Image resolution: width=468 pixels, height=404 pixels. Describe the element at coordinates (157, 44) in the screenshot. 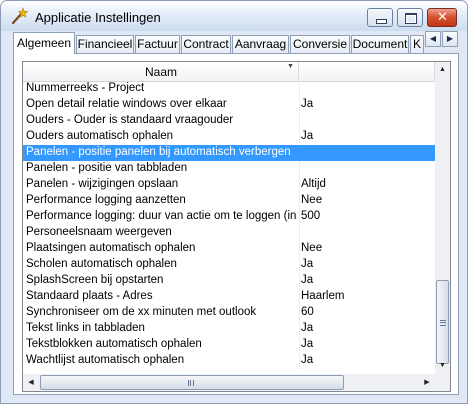

I see `tab-factuur: Factuur` at that location.